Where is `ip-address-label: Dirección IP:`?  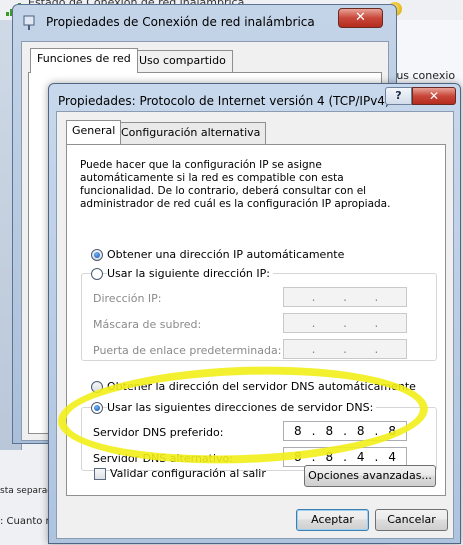 ip-address-label: Dirección IP: is located at coordinates (127, 298).